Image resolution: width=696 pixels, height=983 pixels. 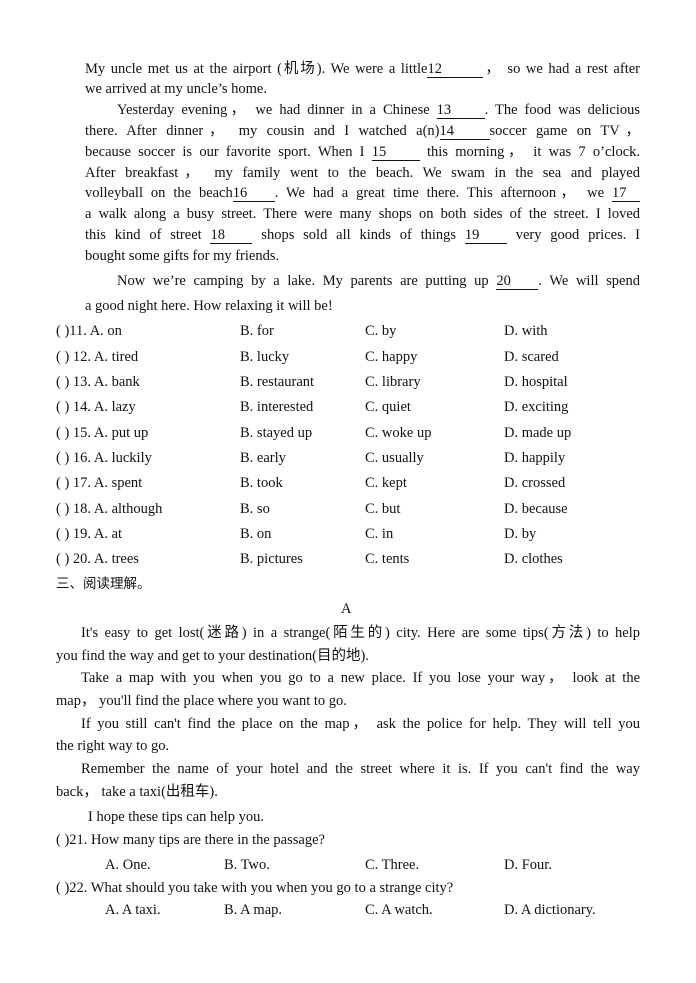 I want to click on question-number-option-a: ( ) 14. A. lazy, so click(x=96, y=407).